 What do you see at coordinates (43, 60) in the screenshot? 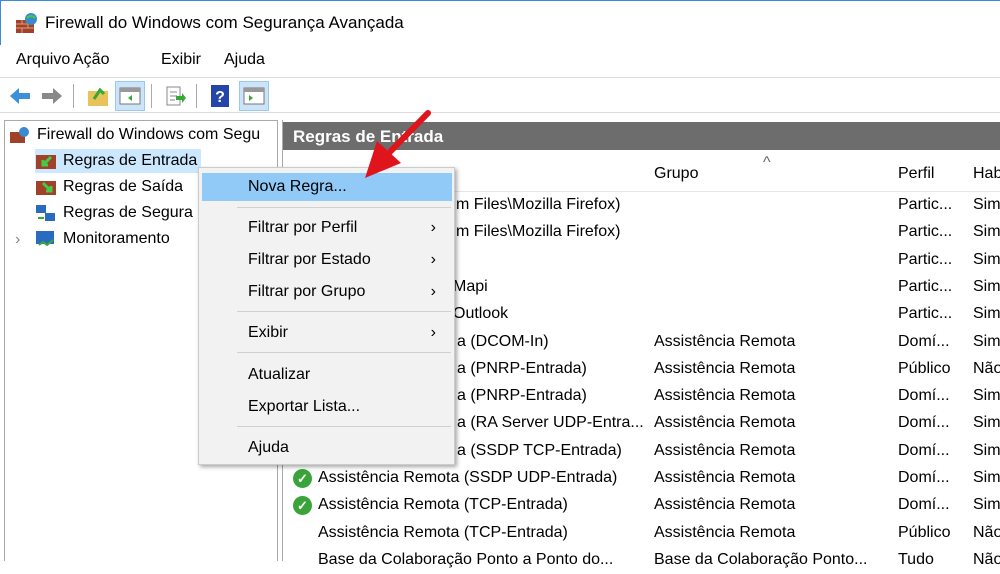
I see `menu-arquivo: Arquivo` at bounding box center [43, 60].